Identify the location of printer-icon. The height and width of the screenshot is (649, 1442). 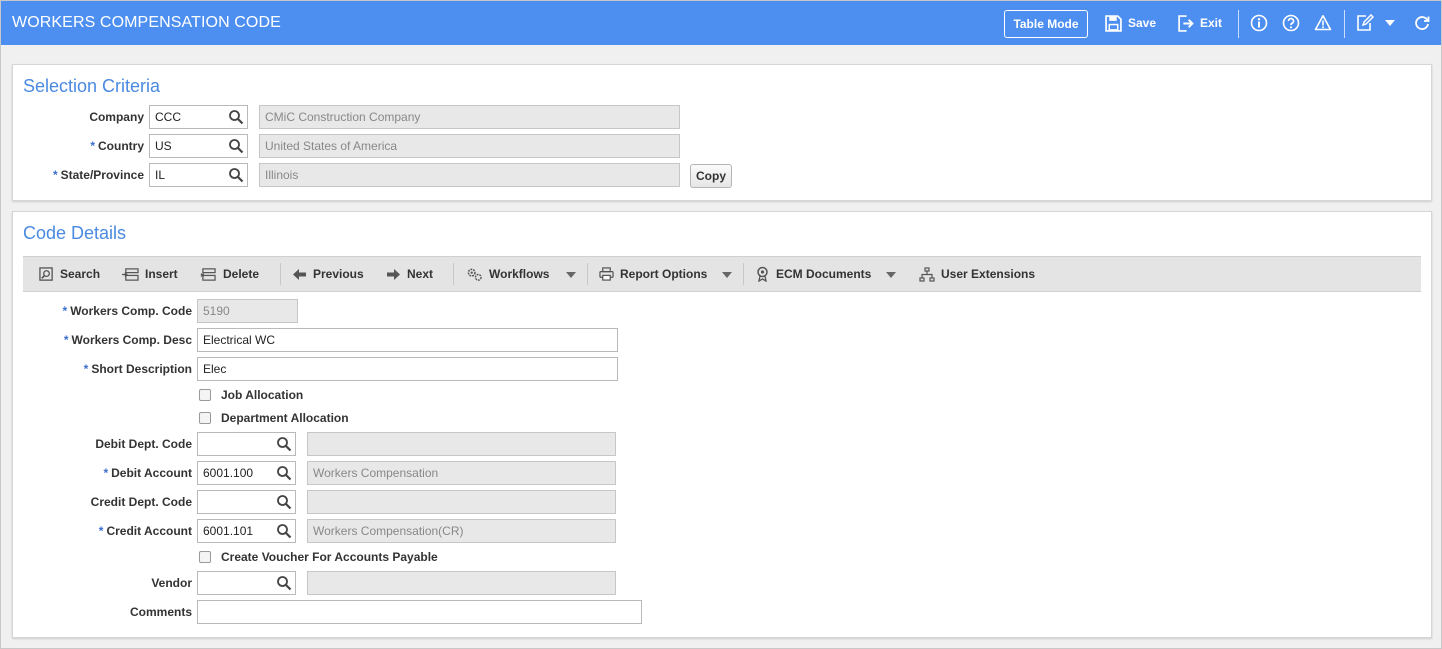
(606, 274).